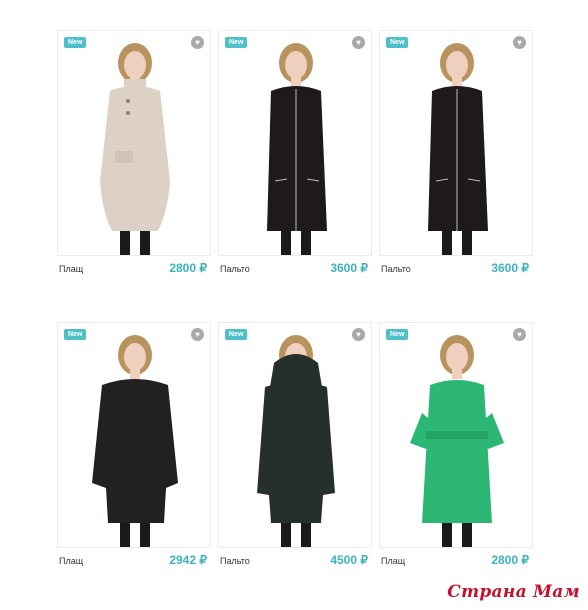 Image resolution: width=588 pixels, height=610 pixels. What do you see at coordinates (513, 592) in the screenshot?
I see `watermark-logo: Страна Мам` at bounding box center [513, 592].